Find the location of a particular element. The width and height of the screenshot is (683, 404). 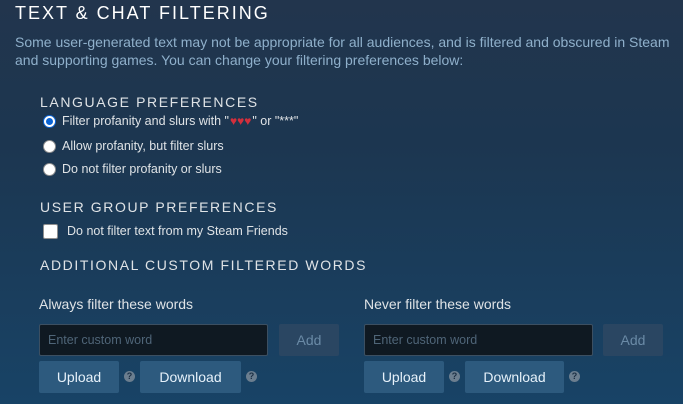

radio-filter-all is located at coordinates (49, 121).